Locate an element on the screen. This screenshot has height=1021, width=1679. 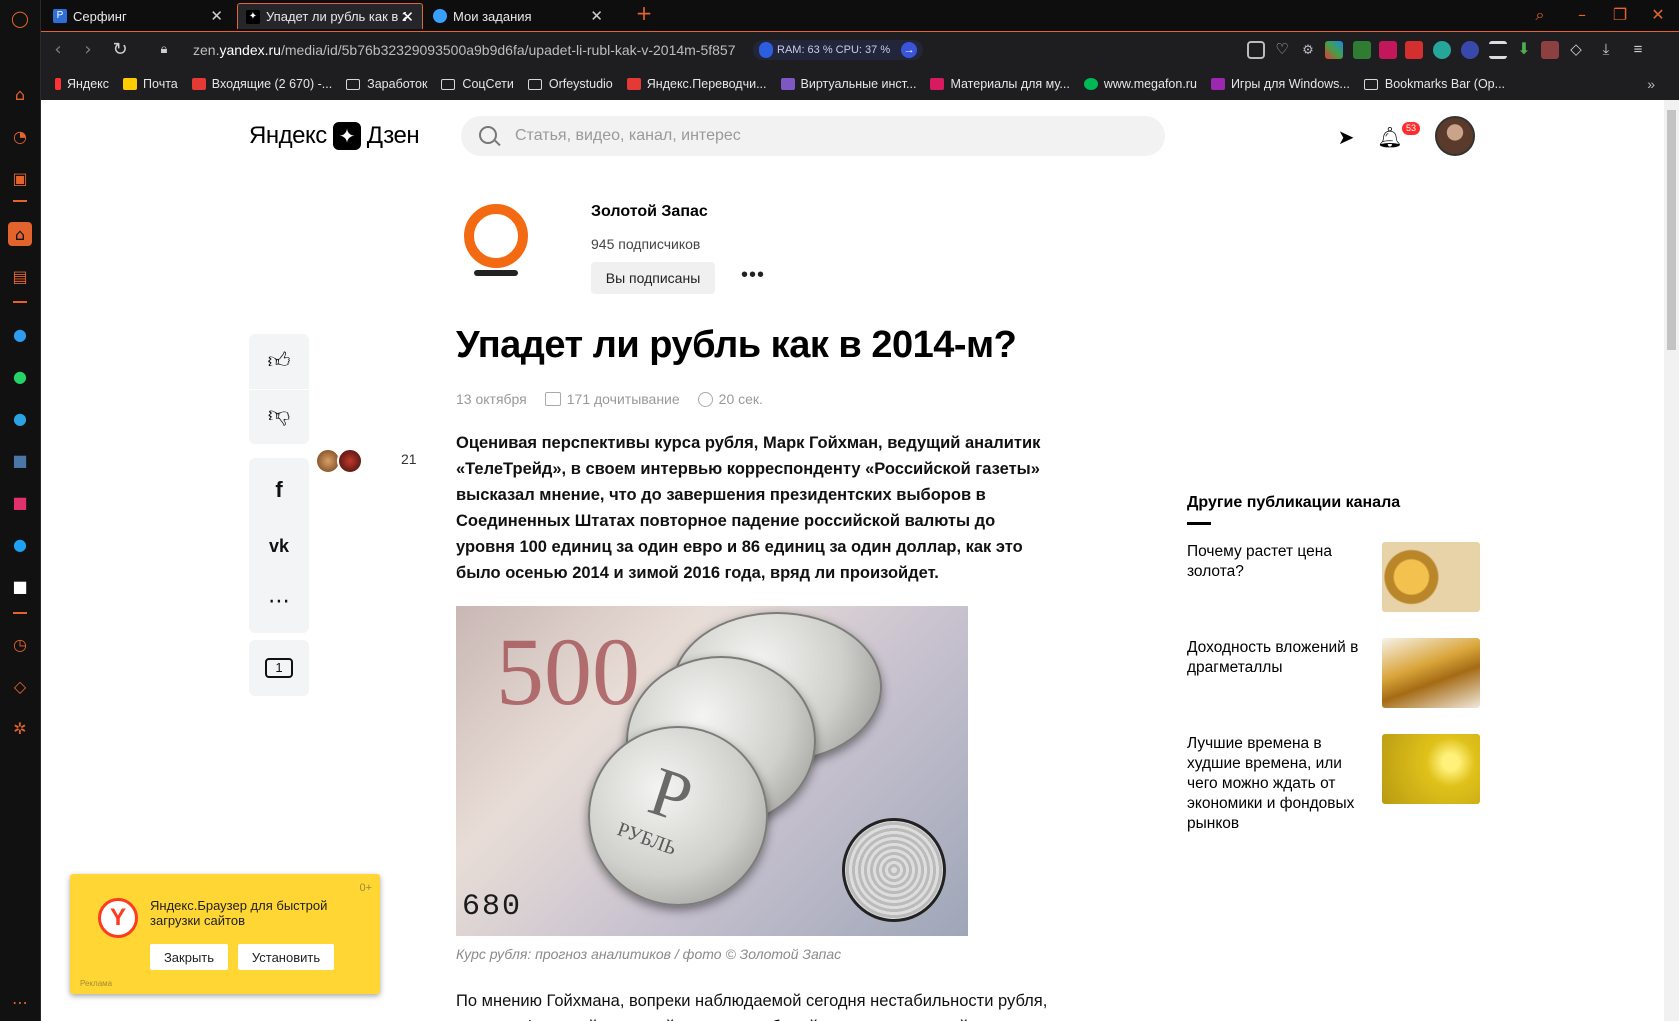
search-input is located at coordinates (825, 136).